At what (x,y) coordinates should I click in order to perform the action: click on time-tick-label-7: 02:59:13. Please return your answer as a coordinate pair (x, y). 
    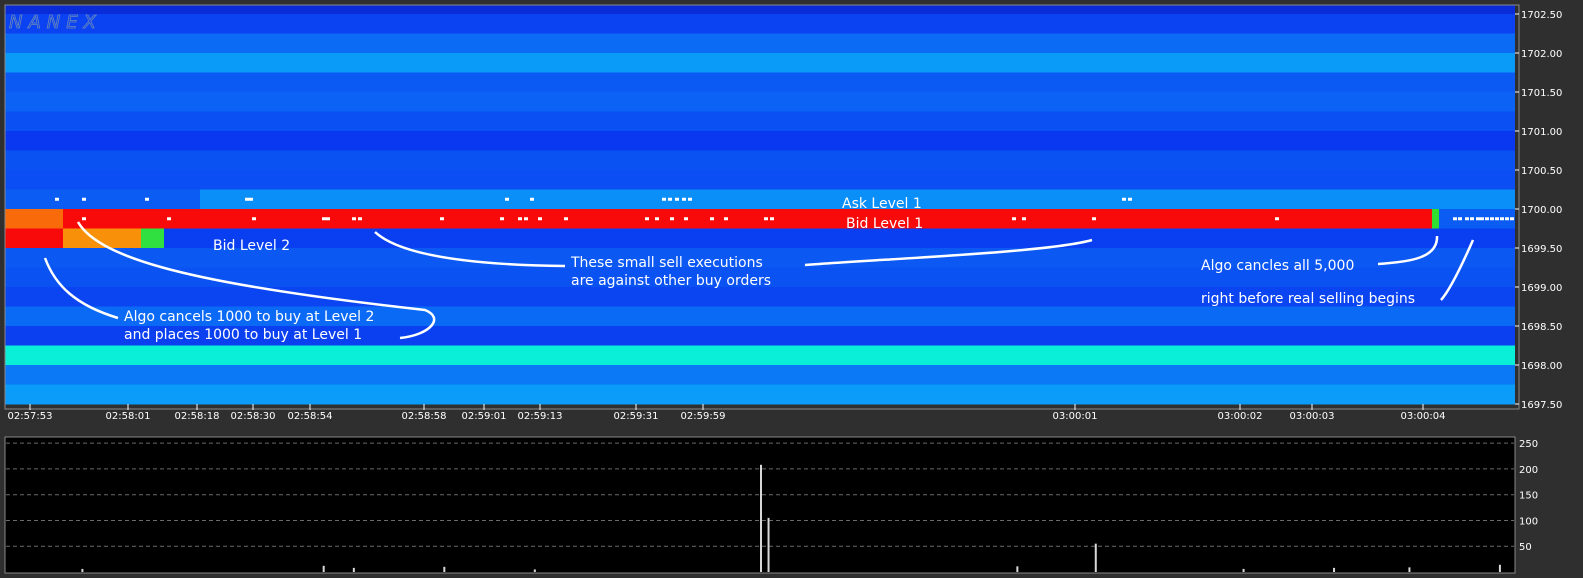
    Looking at the image, I should click on (540, 416).